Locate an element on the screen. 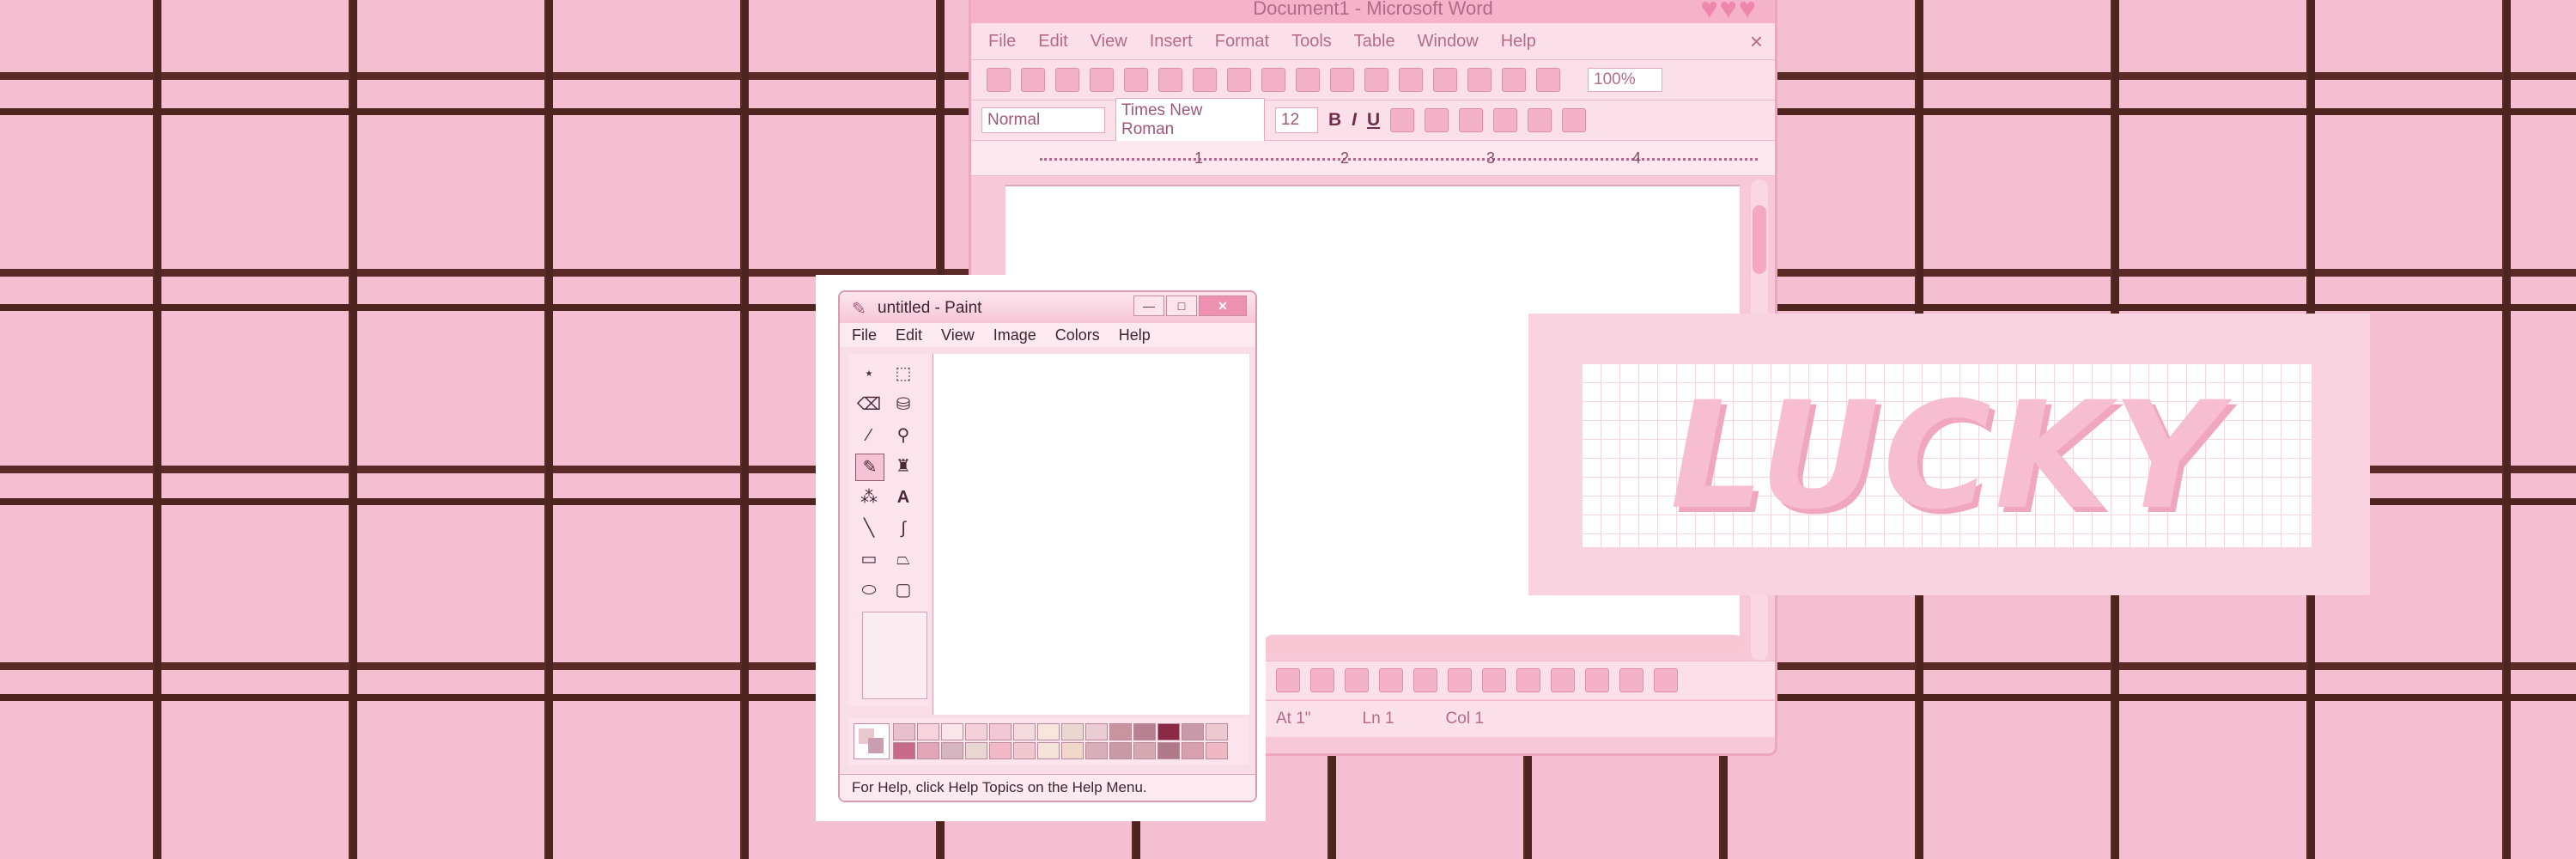 This screenshot has height=859, width=2576. permission-icon is located at coordinates (1102, 80).